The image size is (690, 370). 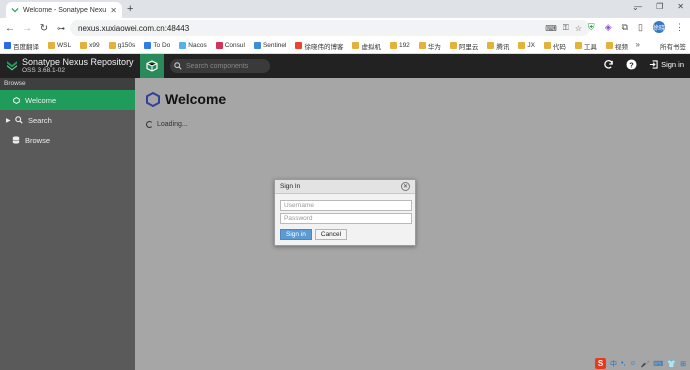 What do you see at coordinates (21, 46) in the screenshot?
I see `bookmark-item: 百度翻译` at bounding box center [21, 46].